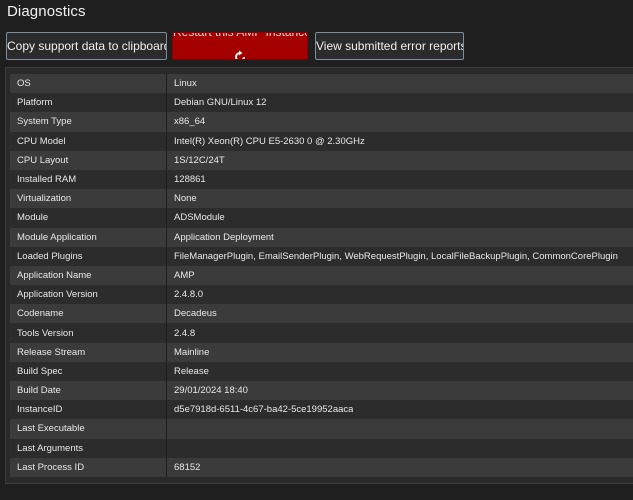 The width and height of the screenshot is (633, 500). What do you see at coordinates (192, 352) in the screenshot?
I see `row-value: Mainline` at bounding box center [192, 352].